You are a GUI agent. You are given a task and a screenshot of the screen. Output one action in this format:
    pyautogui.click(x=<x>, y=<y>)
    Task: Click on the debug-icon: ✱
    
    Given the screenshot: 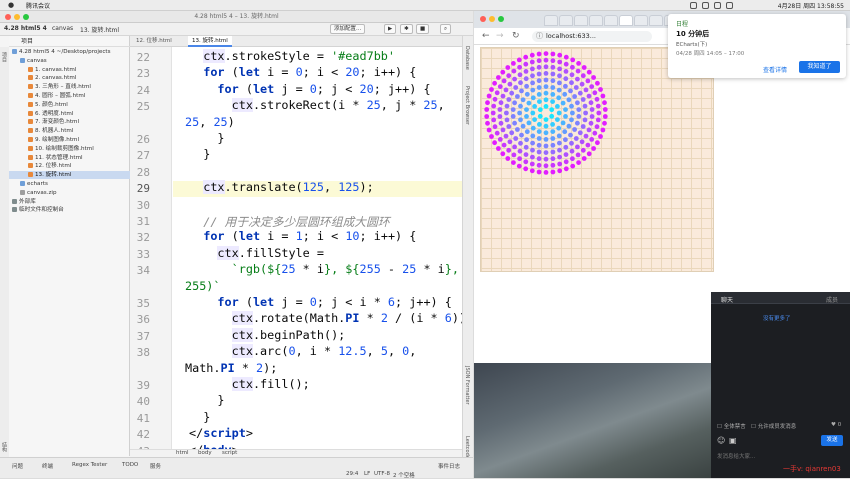 What is the action you would take?
    pyautogui.click(x=406, y=29)
    